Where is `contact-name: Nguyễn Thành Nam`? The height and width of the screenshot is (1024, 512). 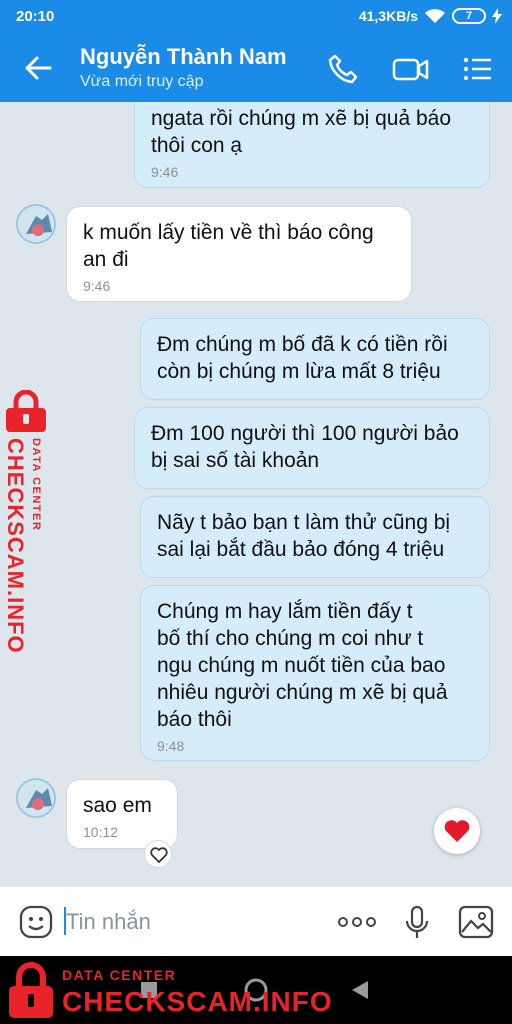
contact-name: Nguyễn Thành Nam is located at coordinates (183, 57).